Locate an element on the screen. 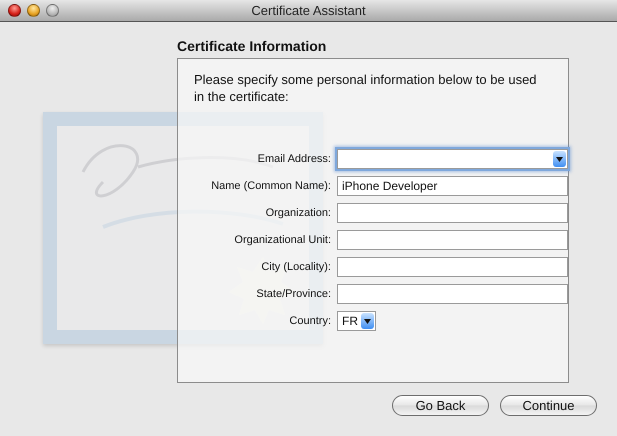  combo-field is located at coordinates (452, 159).